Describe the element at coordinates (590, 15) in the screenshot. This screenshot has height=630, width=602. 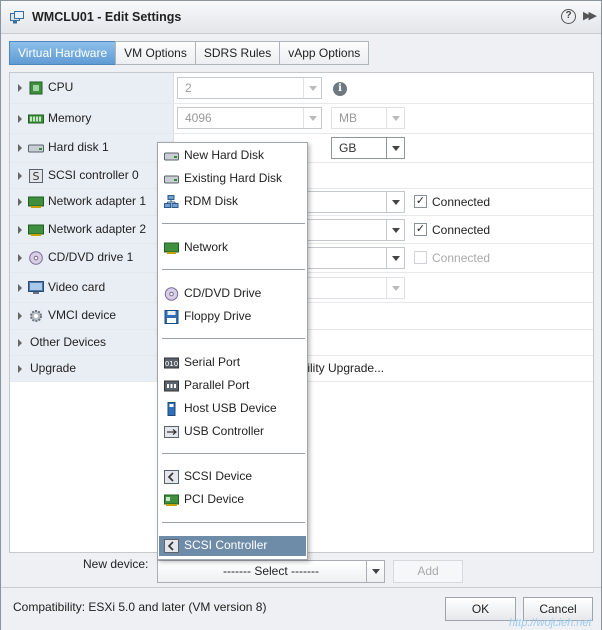
I see `expand-icon: ▶▶` at that location.